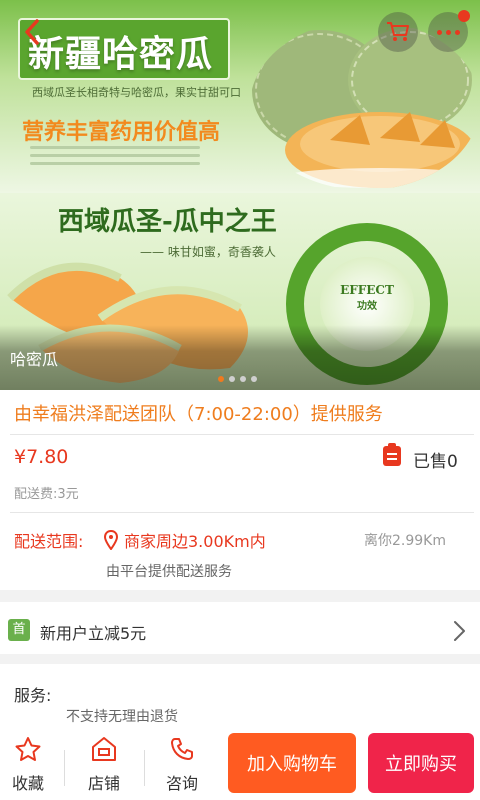 The width and height of the screenshot is (480, 800). Describe the element at coordinates (198, 414) in the screenshot. I see `service-provider-title: 由幸福洪泽配送团队（7:00-22:00）提供服务` at that location.